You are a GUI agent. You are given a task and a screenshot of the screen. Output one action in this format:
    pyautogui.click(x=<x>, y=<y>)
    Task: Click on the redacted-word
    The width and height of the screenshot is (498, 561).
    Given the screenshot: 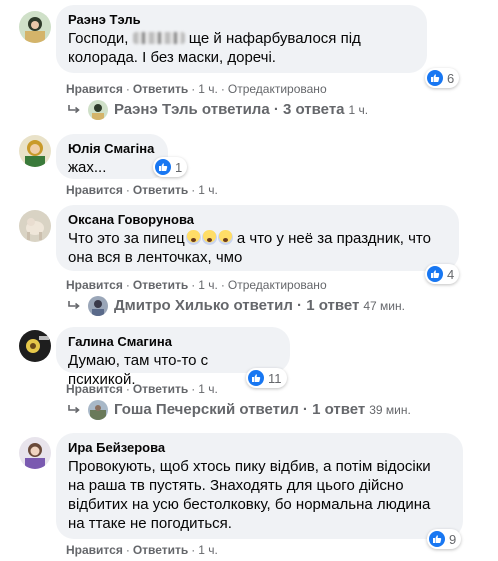 What is the action you would take?
    pyautogui.click(x=158, y=38)
    